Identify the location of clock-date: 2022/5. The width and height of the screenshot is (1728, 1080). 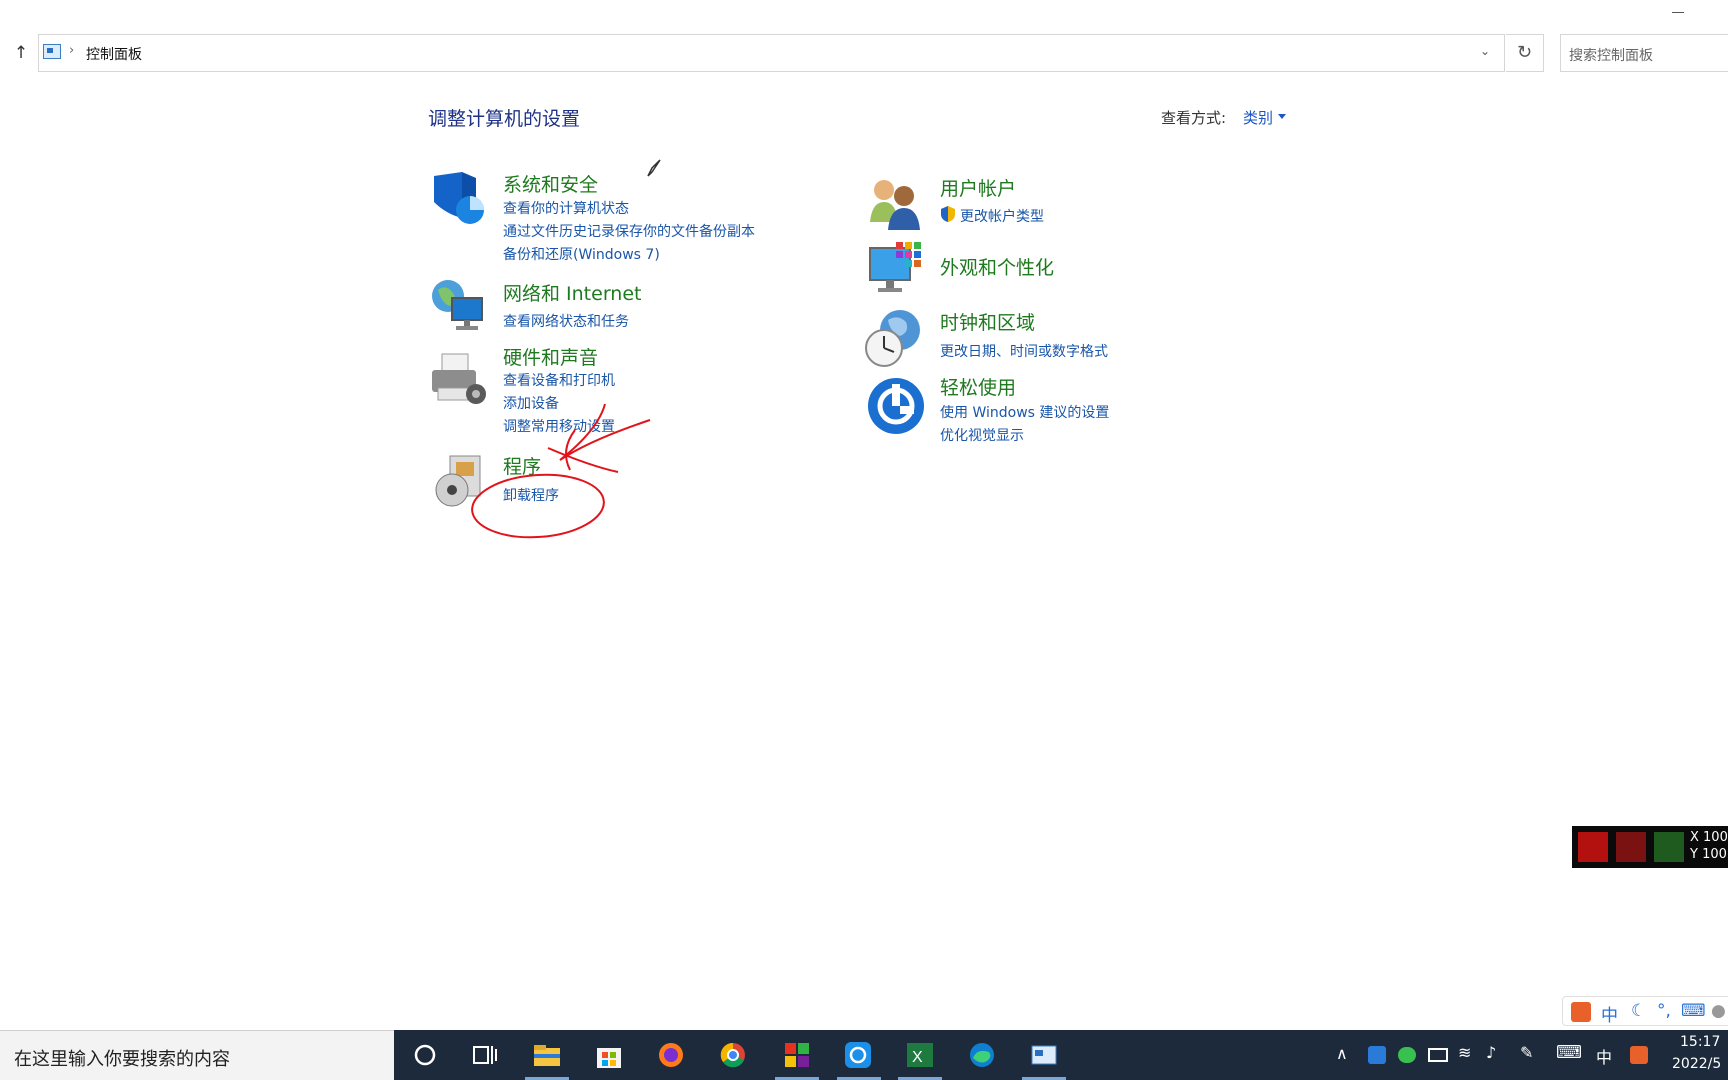
(1696, 1064).